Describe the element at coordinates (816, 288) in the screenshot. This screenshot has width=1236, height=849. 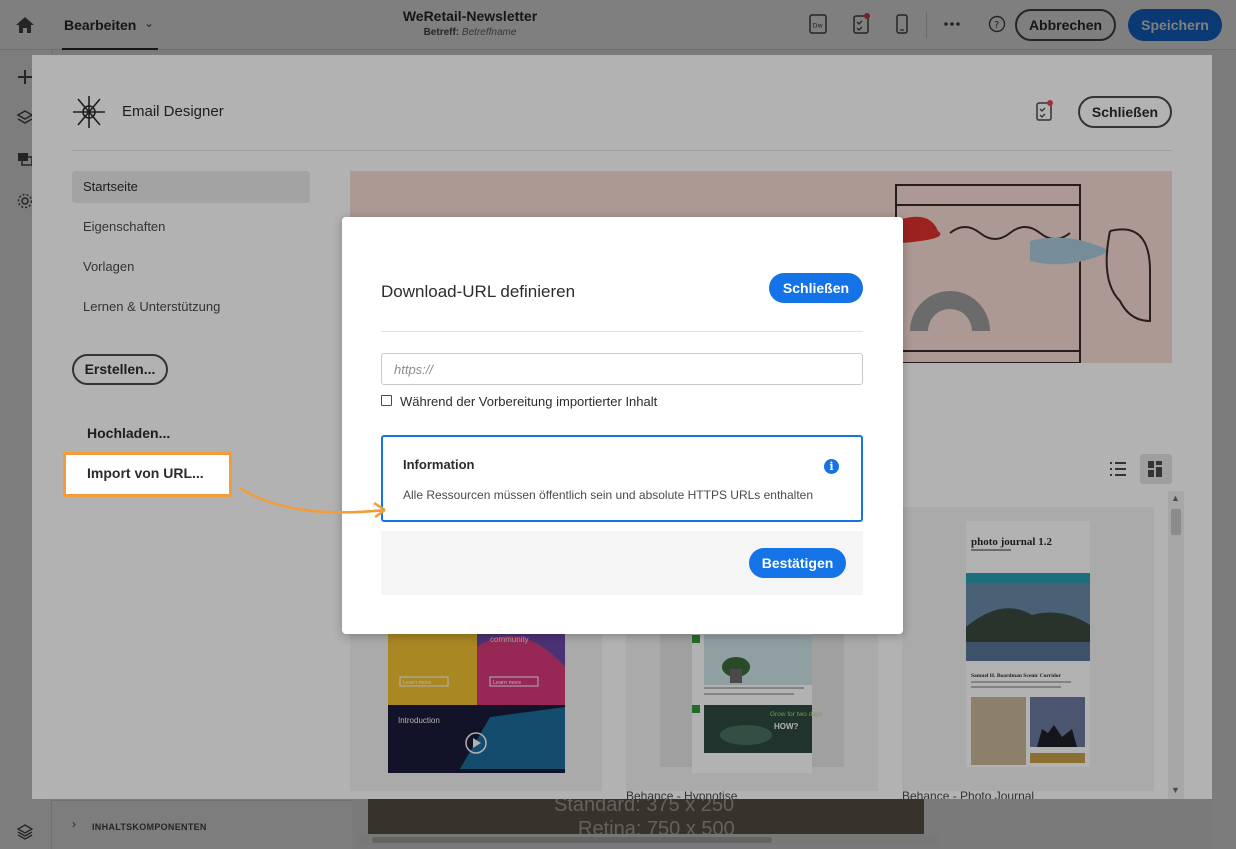
I see `dialog-close-button: Schließen` at that location.